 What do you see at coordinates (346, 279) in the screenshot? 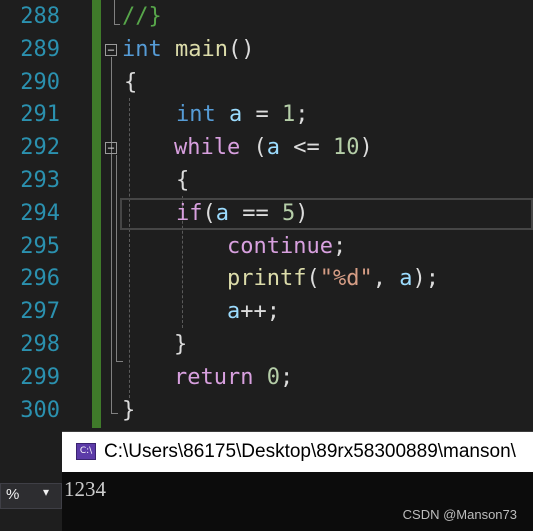
I see `code-token: "%d"` at bounding box center [346, 279].